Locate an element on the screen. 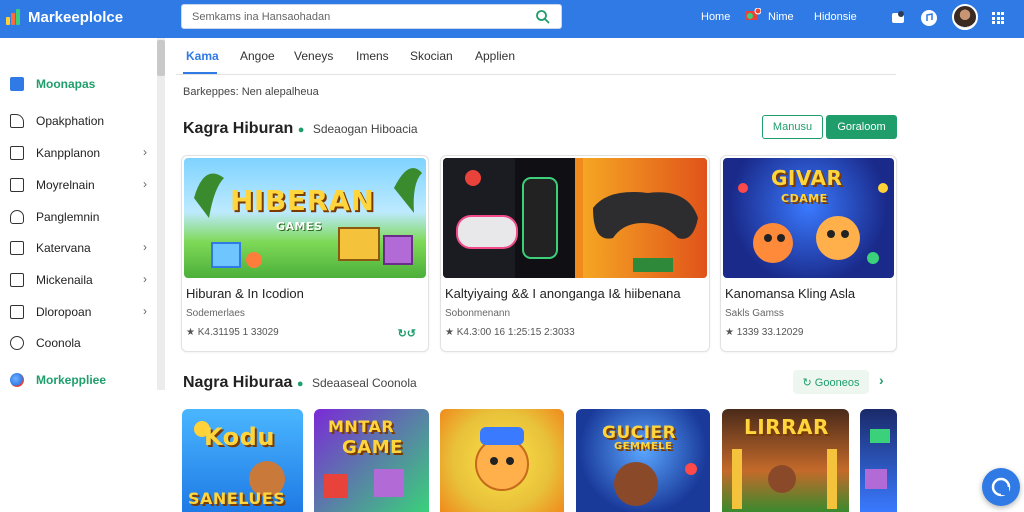  sidebar-item-dloropoan: Dloropoan › is located at coordinates (82, 312).